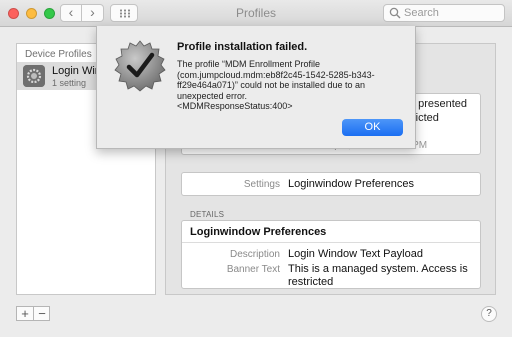 This screenshot has width=512, height=337. What do you see at coordinates (207, 214) in the screenshot?
I see `details-heading: DETAILS` at bounding box center [207, 214].